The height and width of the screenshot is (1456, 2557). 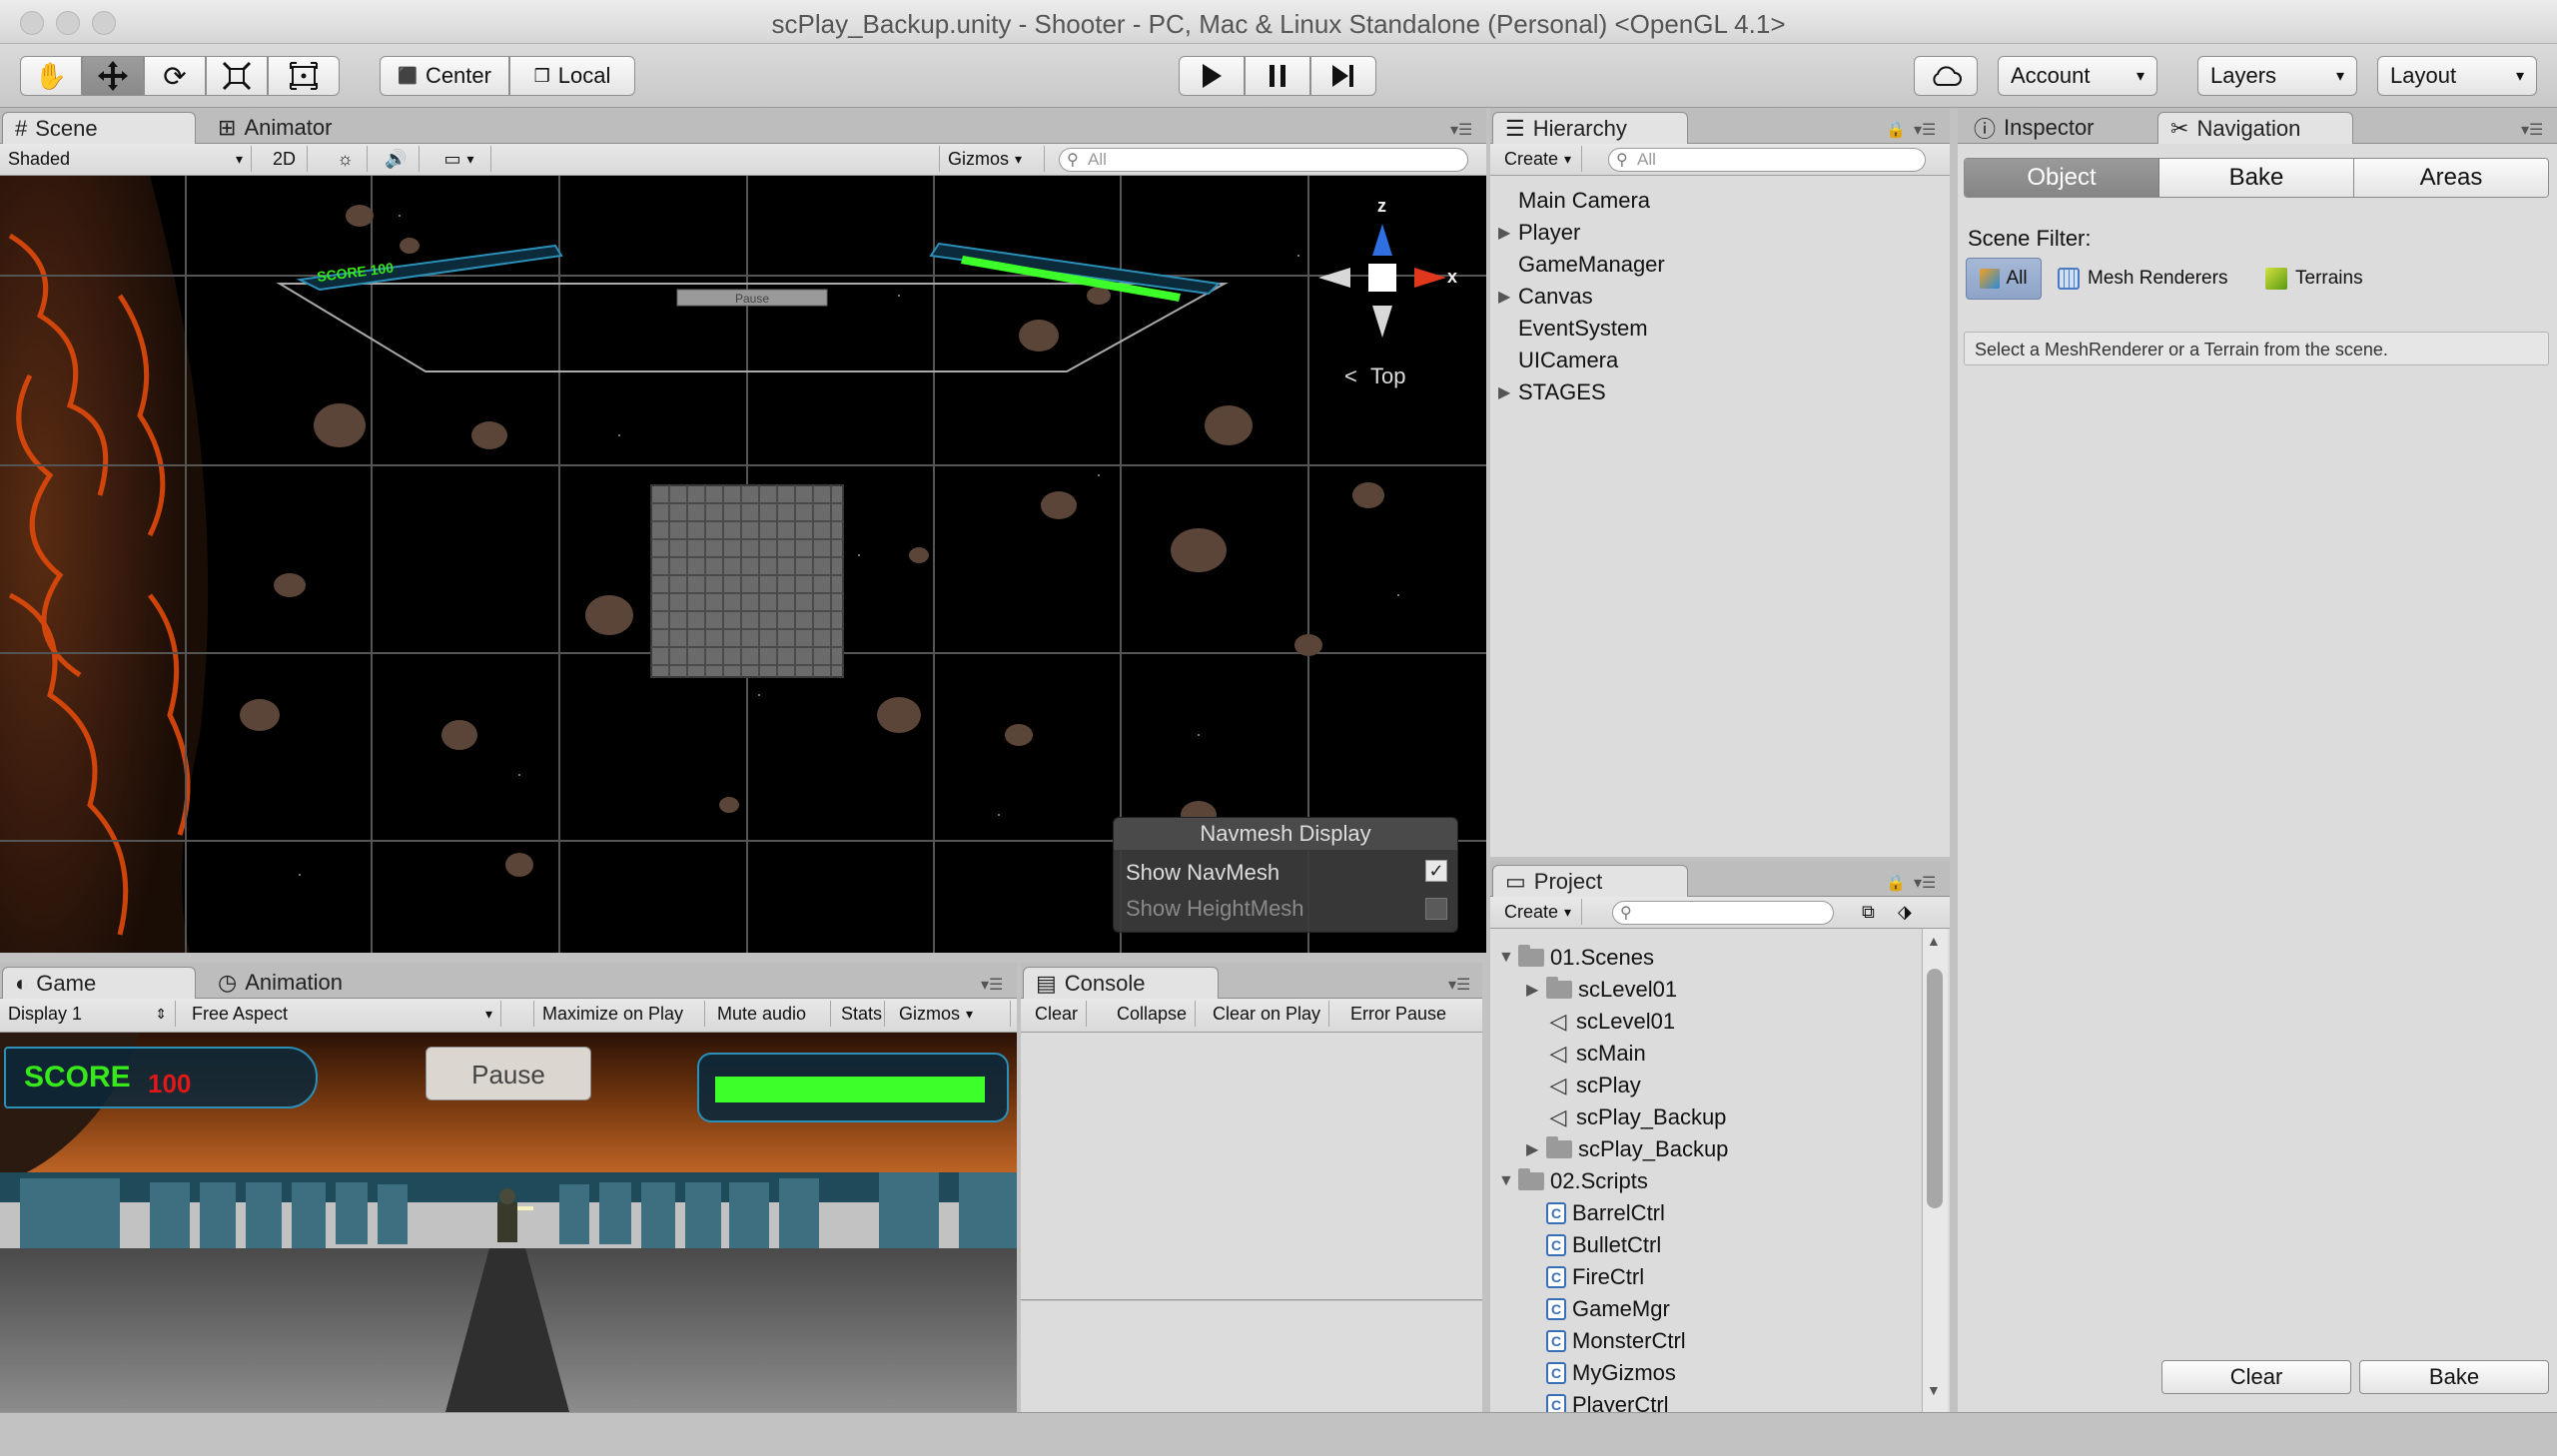 I want to click on shading-mode-dropdown: Shaded ▾, so click(x=126, y=159).